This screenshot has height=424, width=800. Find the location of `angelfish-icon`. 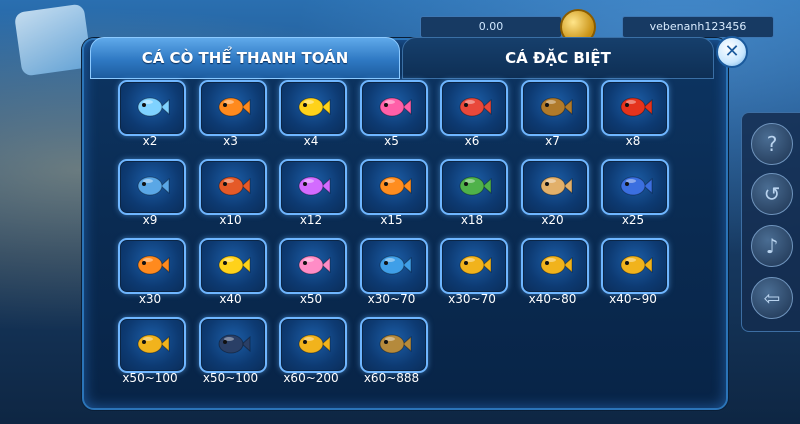

angelfish-icon is located at coordinates (314, 107).